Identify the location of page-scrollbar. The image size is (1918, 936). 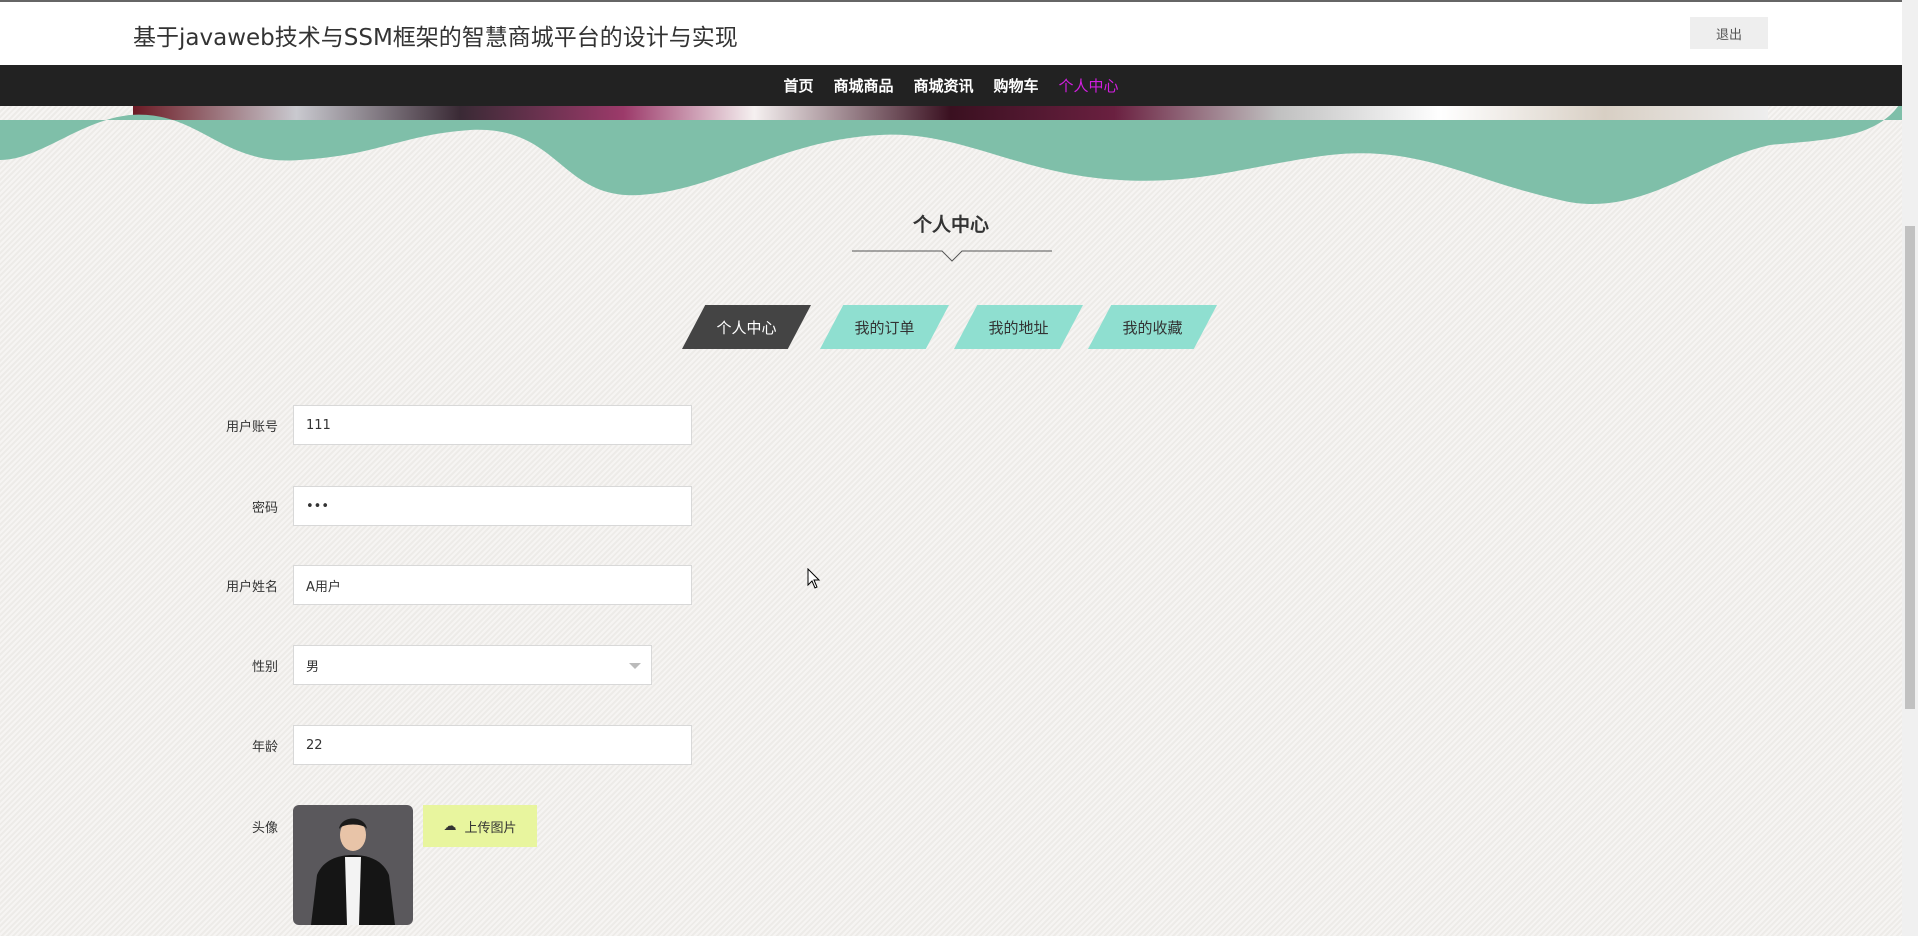
(1910, 468).